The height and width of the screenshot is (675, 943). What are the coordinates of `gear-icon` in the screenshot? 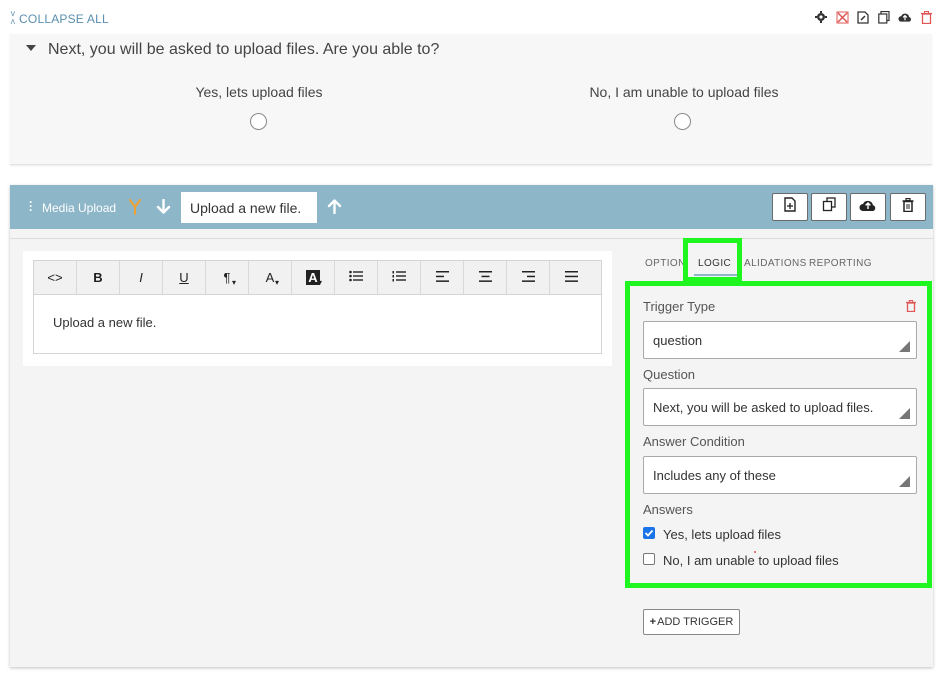 It's located at (821, 17).